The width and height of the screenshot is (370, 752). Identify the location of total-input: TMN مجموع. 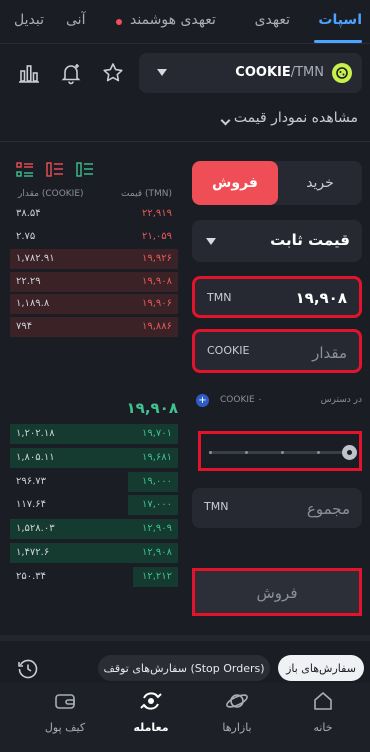
(277, 508).